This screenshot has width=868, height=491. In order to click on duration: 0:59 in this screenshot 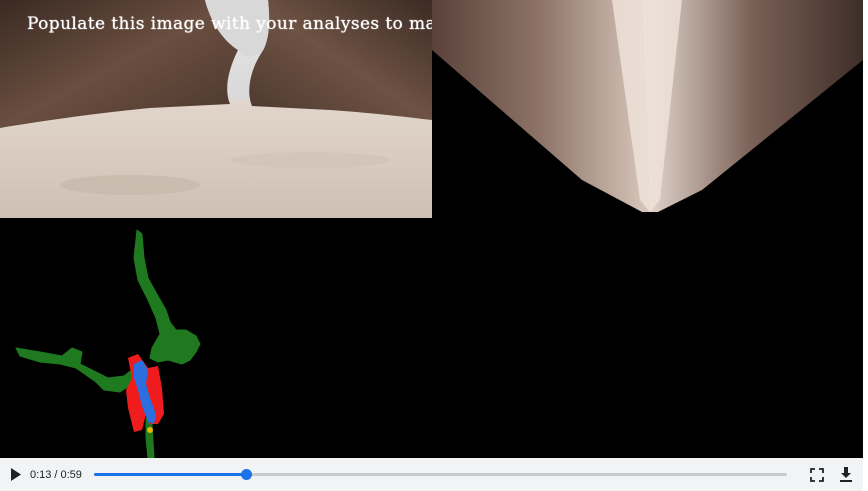, I will do `click(71, 474)`.